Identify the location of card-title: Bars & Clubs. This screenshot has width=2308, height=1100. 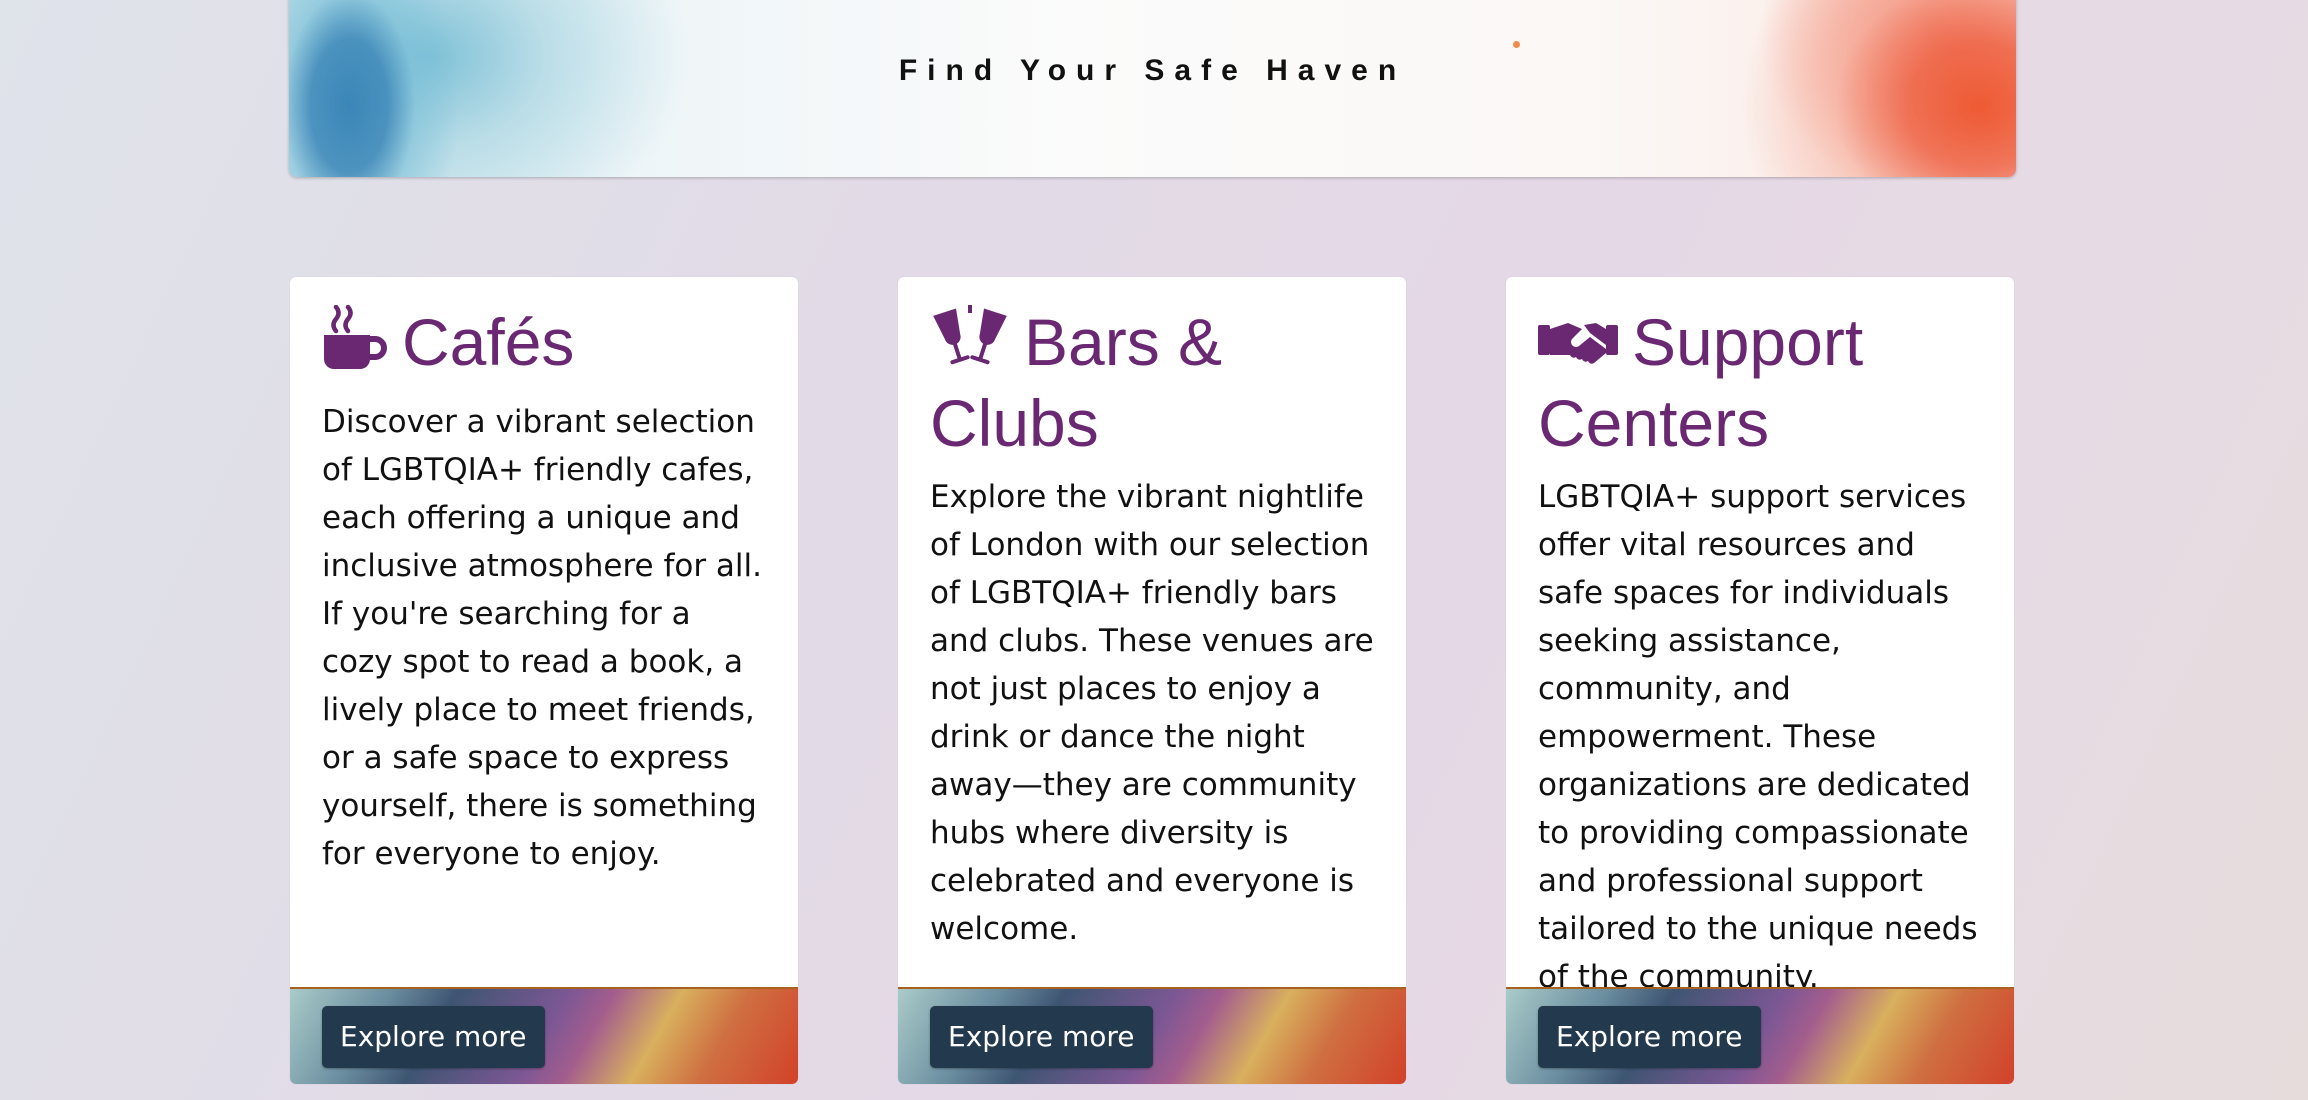
(1154, 383).